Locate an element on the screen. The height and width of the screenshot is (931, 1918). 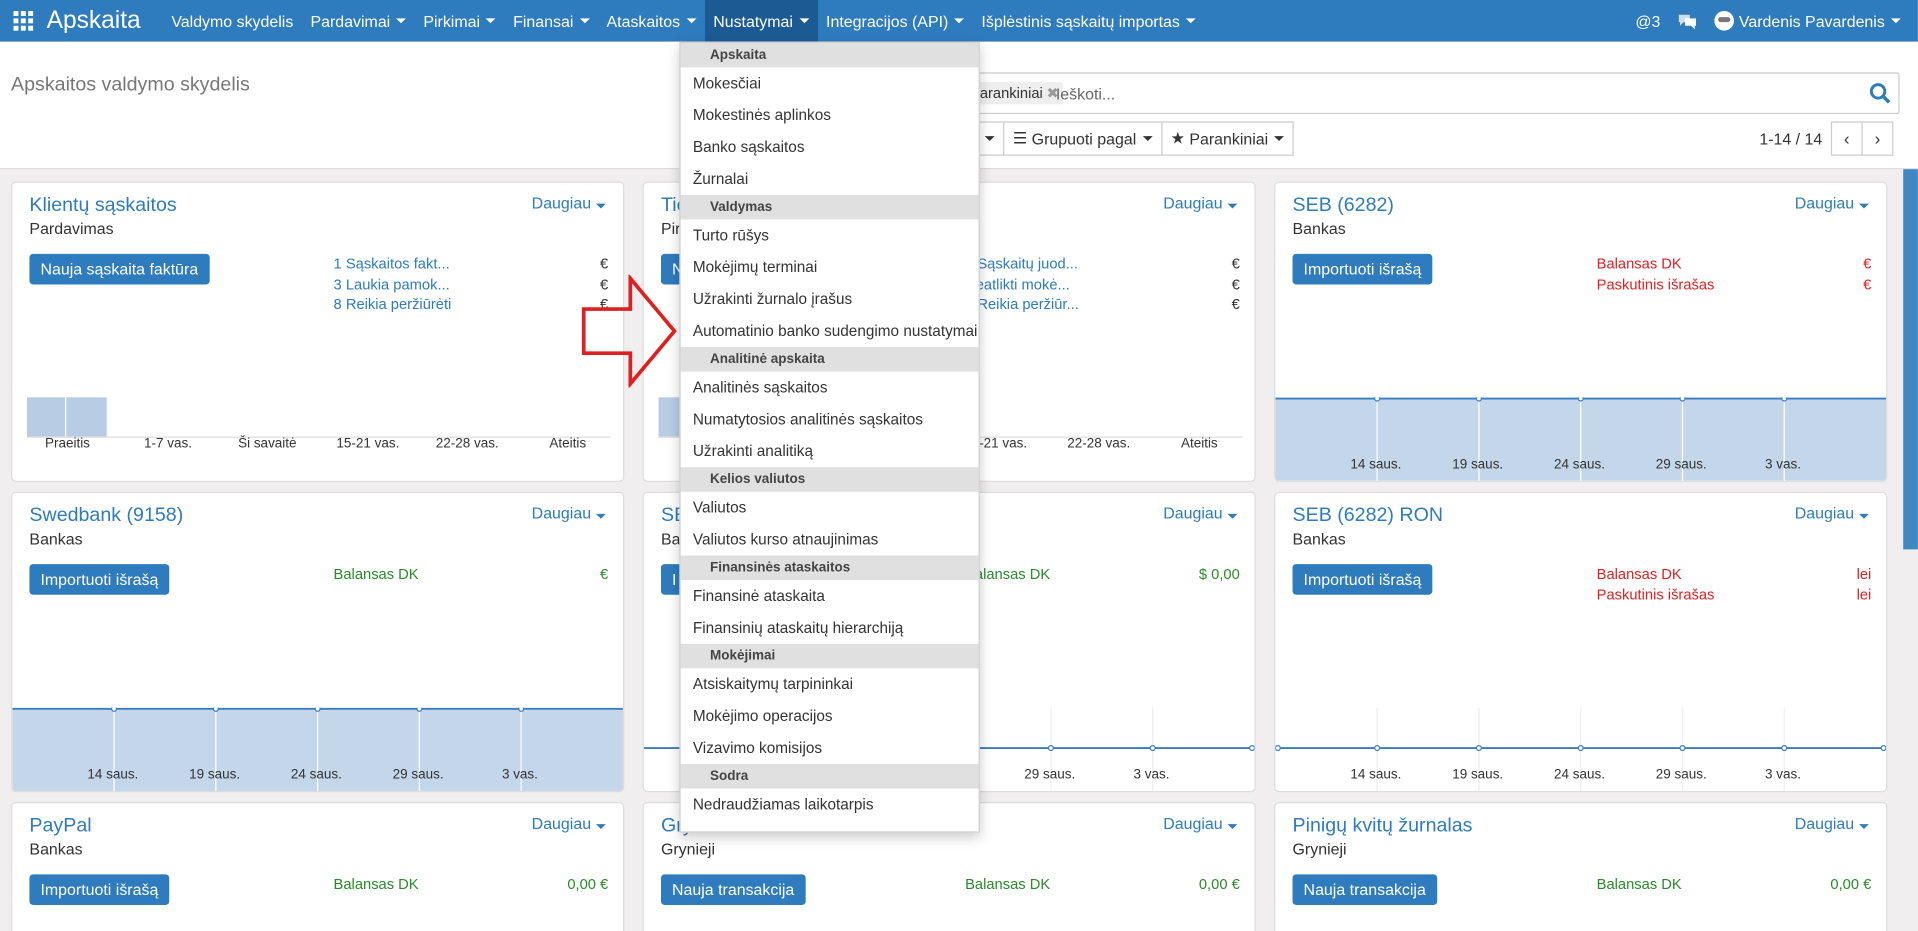
tick-label: Praeitis is located at coordinates (67, 444).